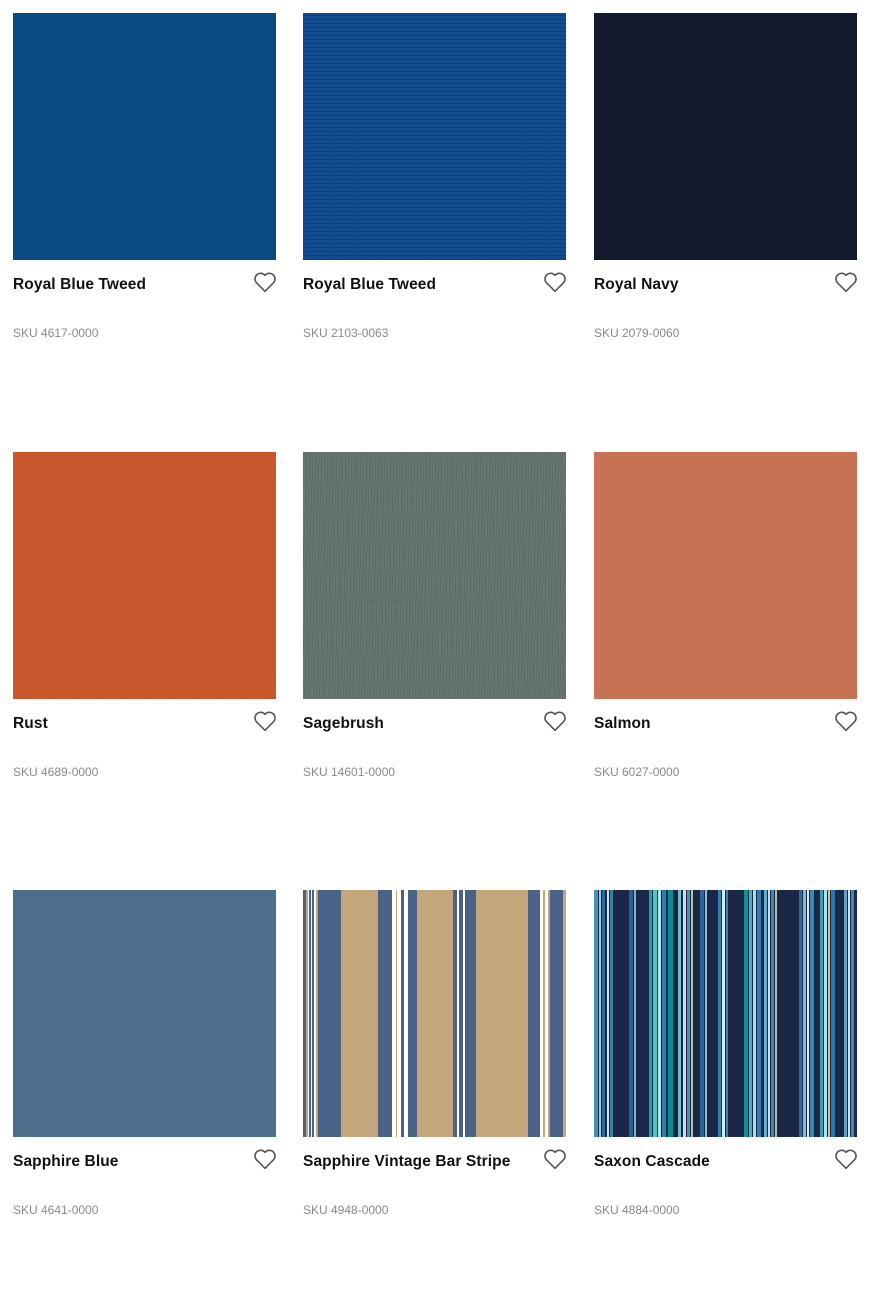  I want to click on product-name: Salmon, so click(709, 724).